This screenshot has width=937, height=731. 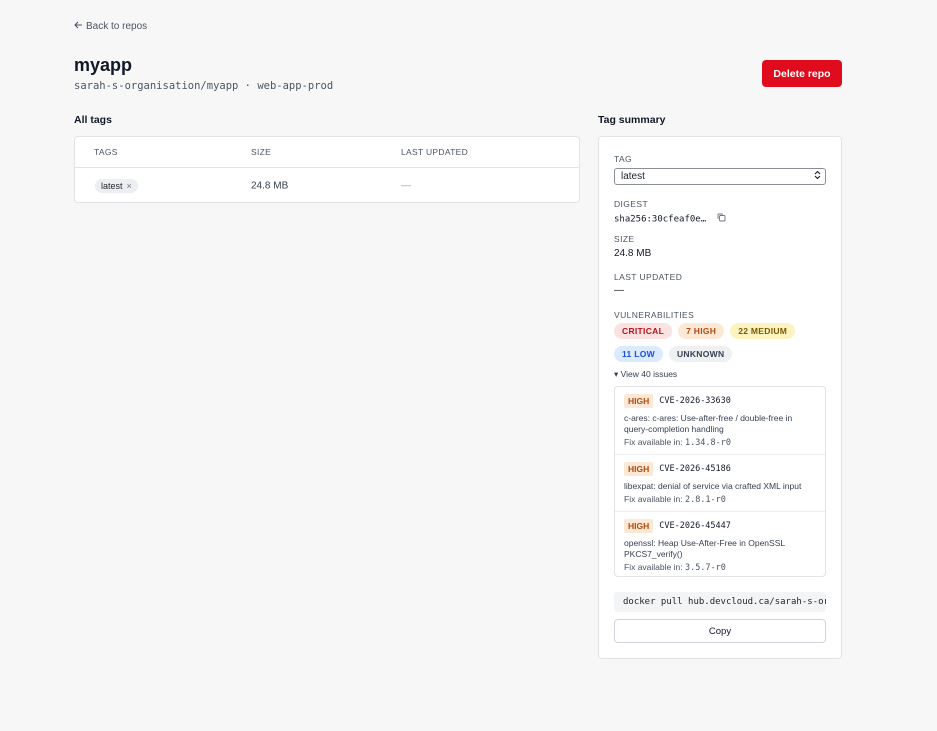 What do you see at coordinates (643, 331) in the screenshot?
I see `critical-badge: CRITICAL` at bounding box center [643, 331].